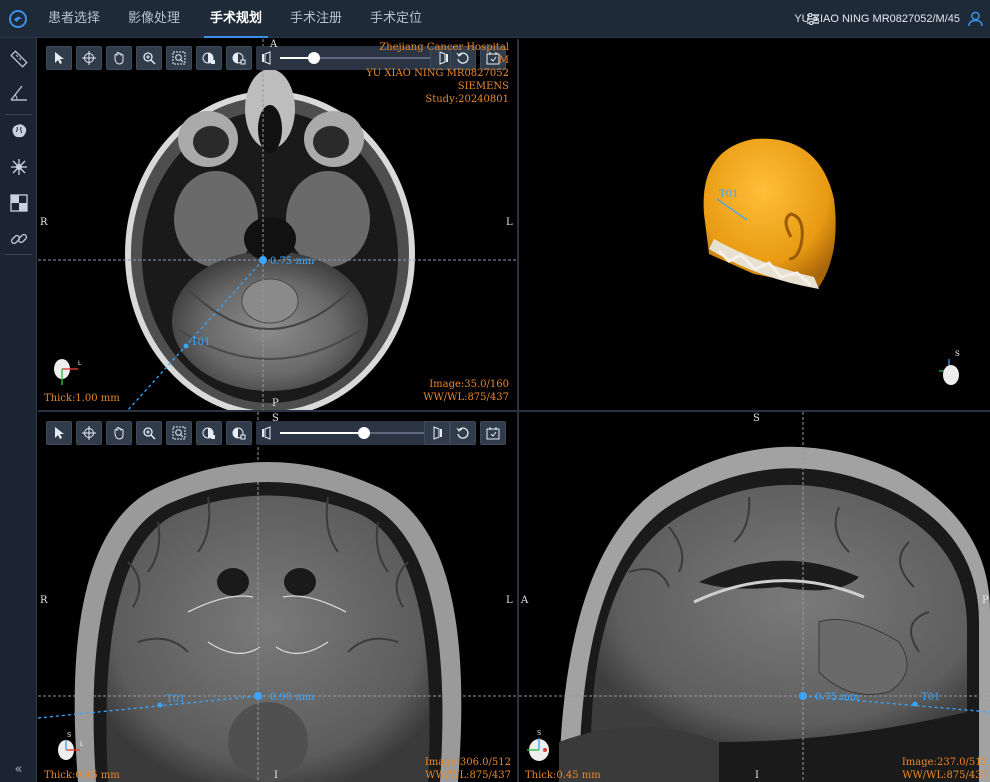 Image resolution: width=990 pixels, height=782 pixels. What do you see at coordinates (467, 762) in the screenshot?
I see `image-index-overlay: Image:306.0/512` at bounding box center [467, 762].